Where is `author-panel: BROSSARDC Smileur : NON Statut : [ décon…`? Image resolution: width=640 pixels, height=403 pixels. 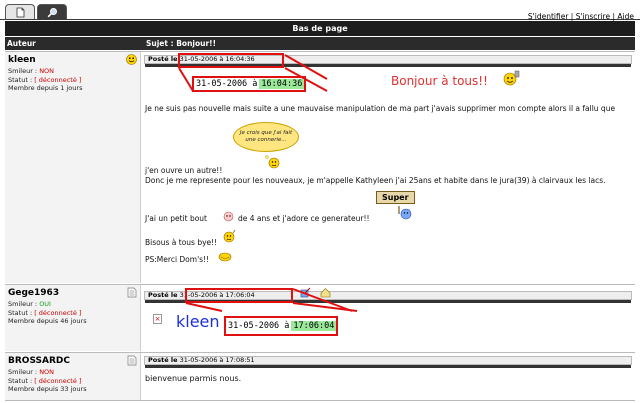
author-panel: BROSSARDC Smileur : NON Statut : [ décon… is located at coordinates (73, 376).